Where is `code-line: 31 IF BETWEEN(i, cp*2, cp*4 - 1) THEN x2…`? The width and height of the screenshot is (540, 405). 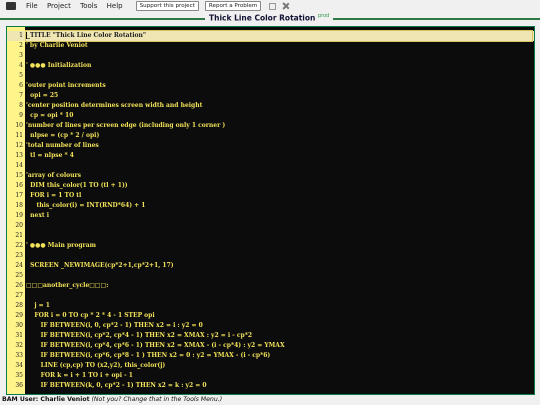
code-line: 31 IF BETWEEN(i, cp*2, cp*4 - 1) THEN x2… is located at coordinates (270, 336).